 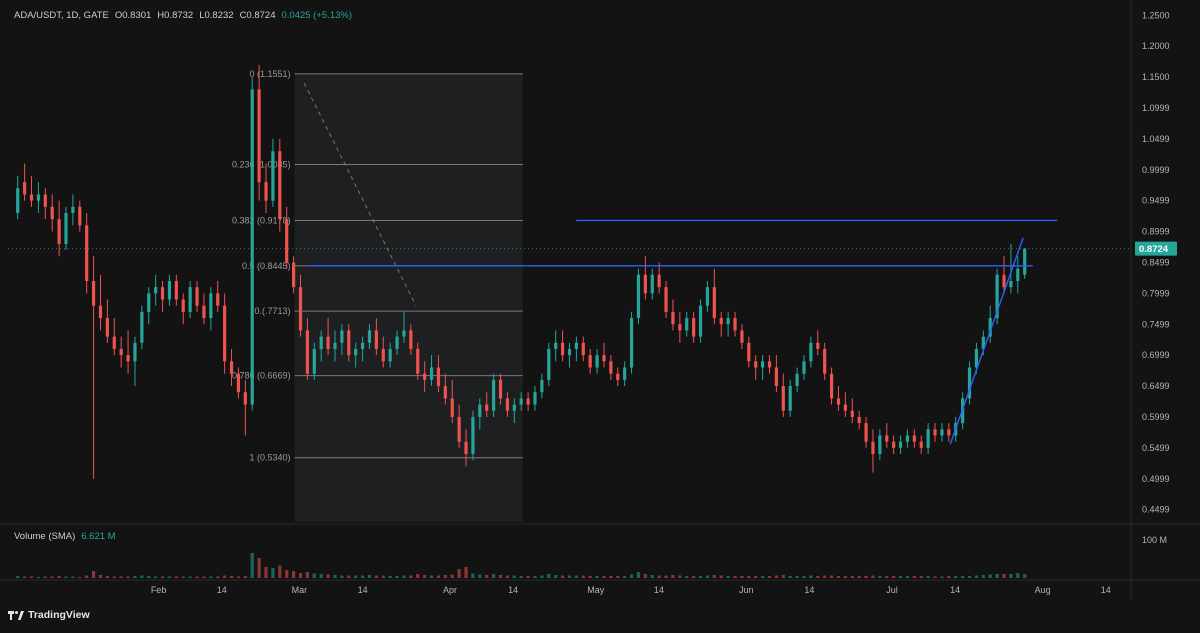 What do you see at coordinates (1156, 417) in the screenshot?
I see `price-tick-label: 0.5999` at bounding box center [1156, 417].